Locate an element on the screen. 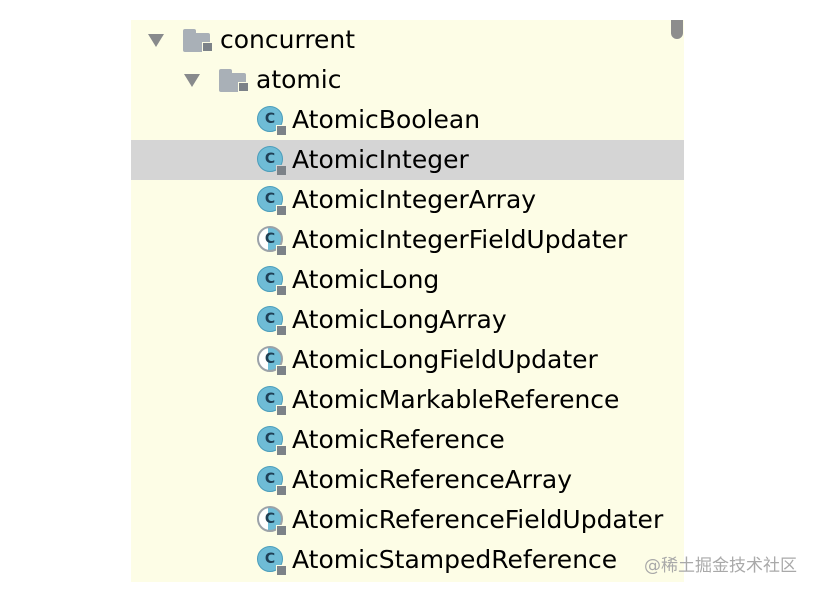  tree-row-class: C AtomicReferenceFieldUpdater is located at coordinates (407, 520).